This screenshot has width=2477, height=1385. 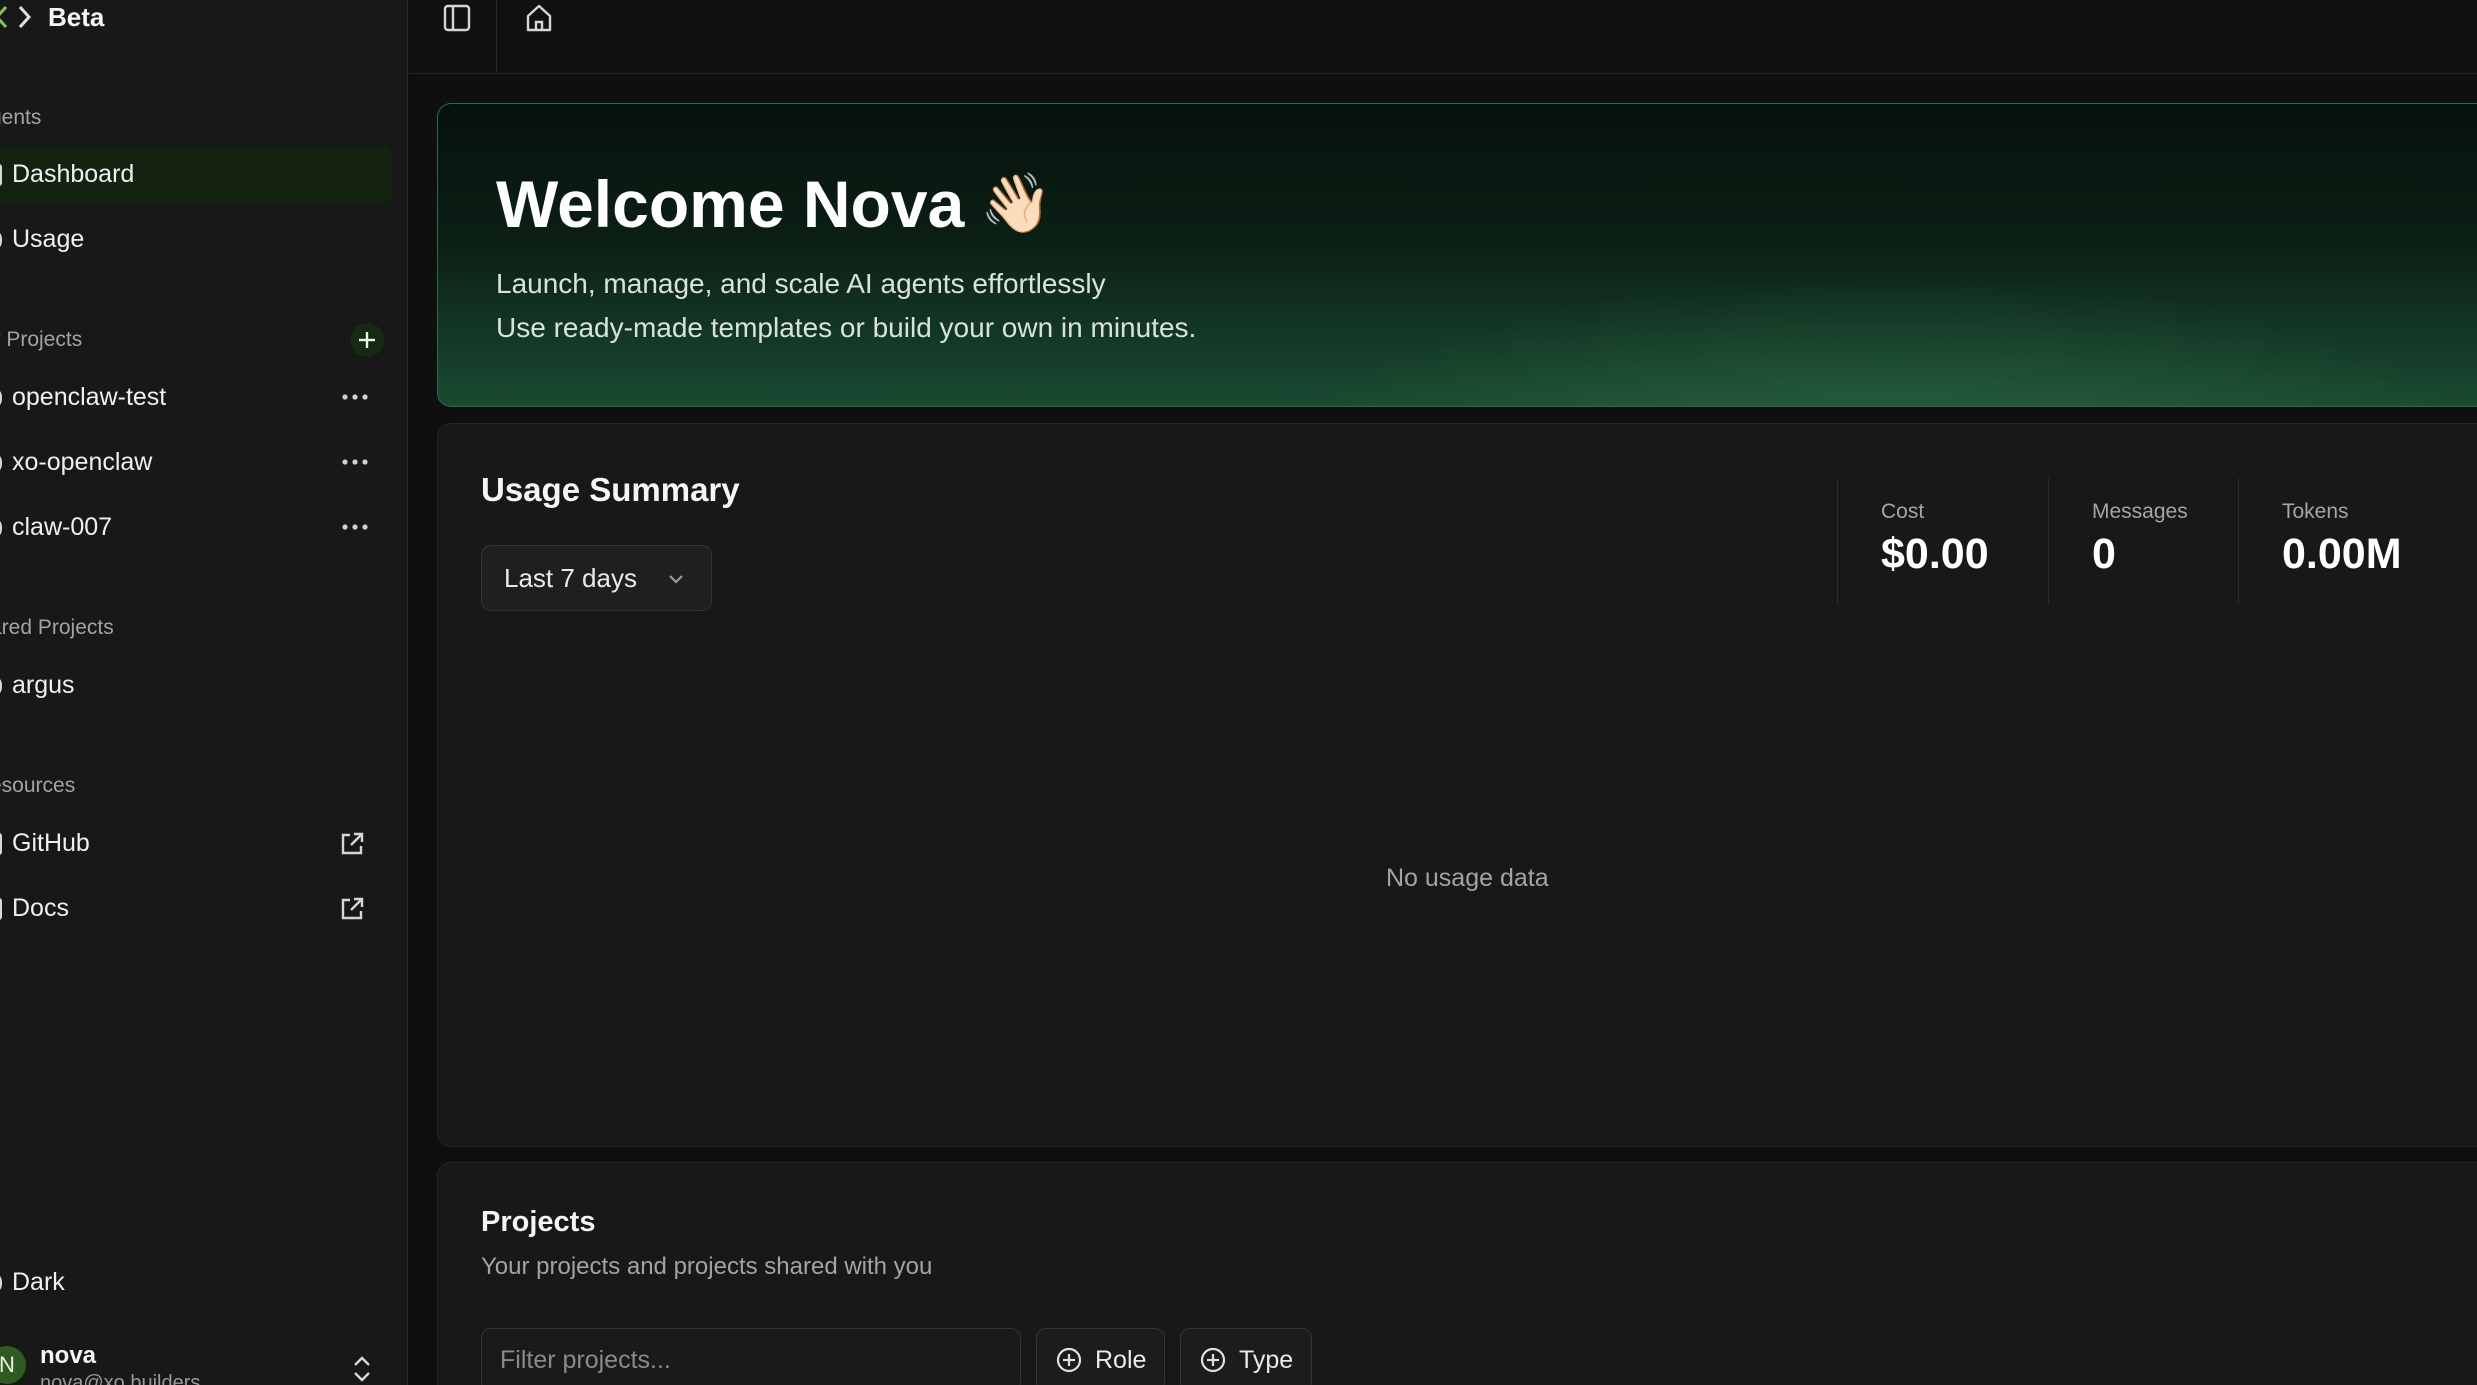 What do you see at coordinates (362, 1369) in the screenshot?
I see `chevron-up-down-icon` at bounding box center [362, 1369].